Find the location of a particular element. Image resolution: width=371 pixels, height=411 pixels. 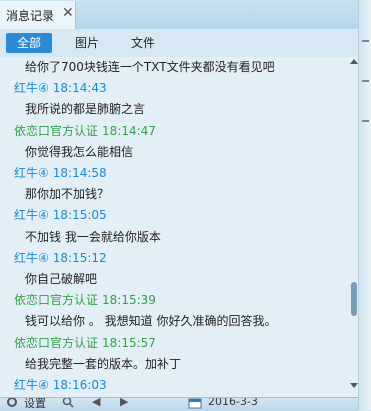

message-text: 你觉得我怎么能相信 is located at coordinates (79, 151).